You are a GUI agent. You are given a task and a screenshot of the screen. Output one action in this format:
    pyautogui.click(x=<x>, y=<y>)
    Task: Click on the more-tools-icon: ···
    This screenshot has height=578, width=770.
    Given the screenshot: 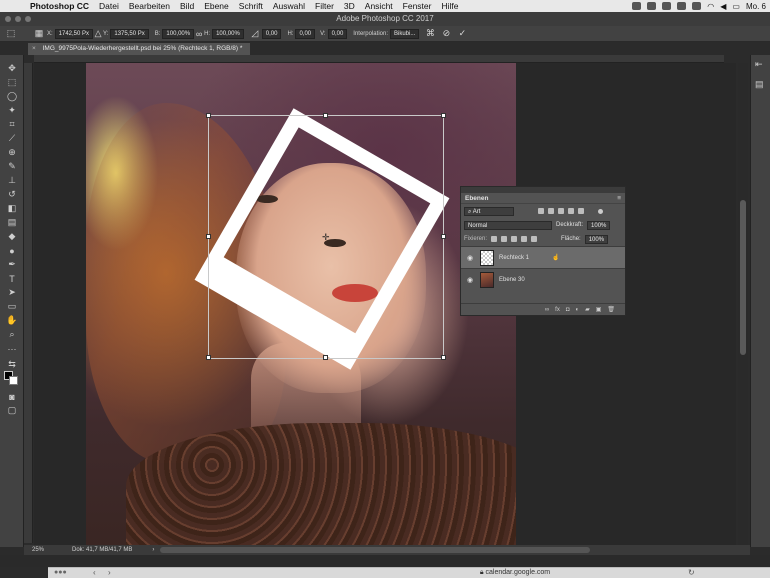 What is the action you would take?
    pyautogui.click(x=12, y=348)
    